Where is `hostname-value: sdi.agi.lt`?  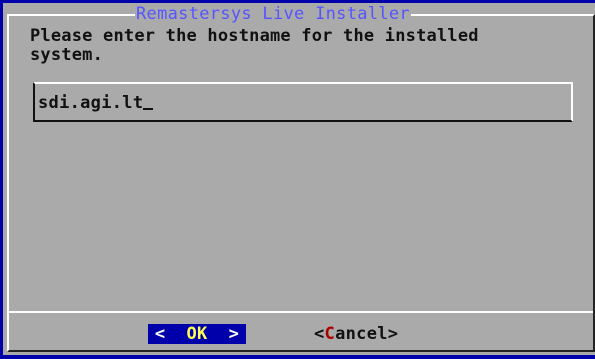
hostname-value: sdi.agi.lt is located at coordinates (91, 103).